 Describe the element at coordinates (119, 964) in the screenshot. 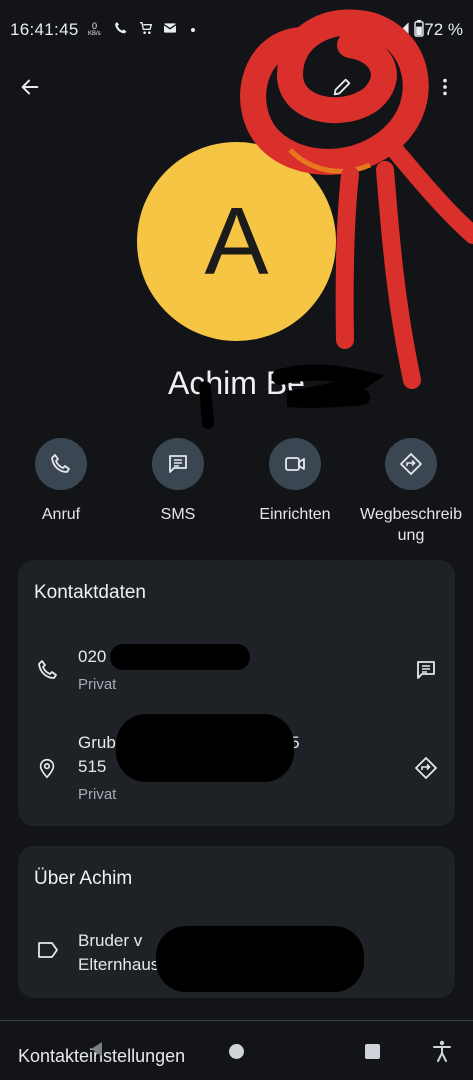

I see `about-text-line2: Elternhaus` at that location.